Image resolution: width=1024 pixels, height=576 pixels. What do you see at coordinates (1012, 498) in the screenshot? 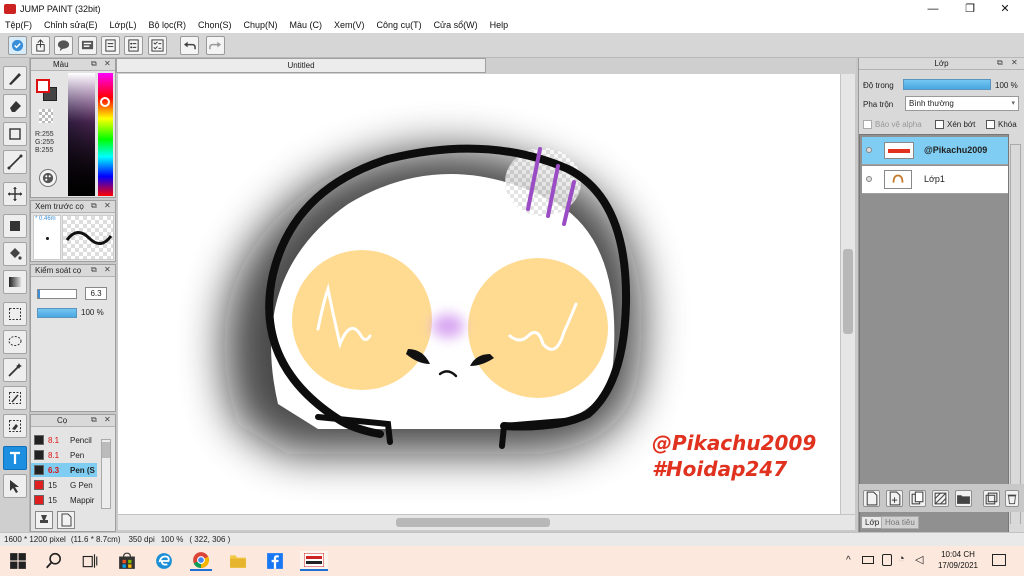
I see `delete-layer-button` at bounding box center [1012, 498].